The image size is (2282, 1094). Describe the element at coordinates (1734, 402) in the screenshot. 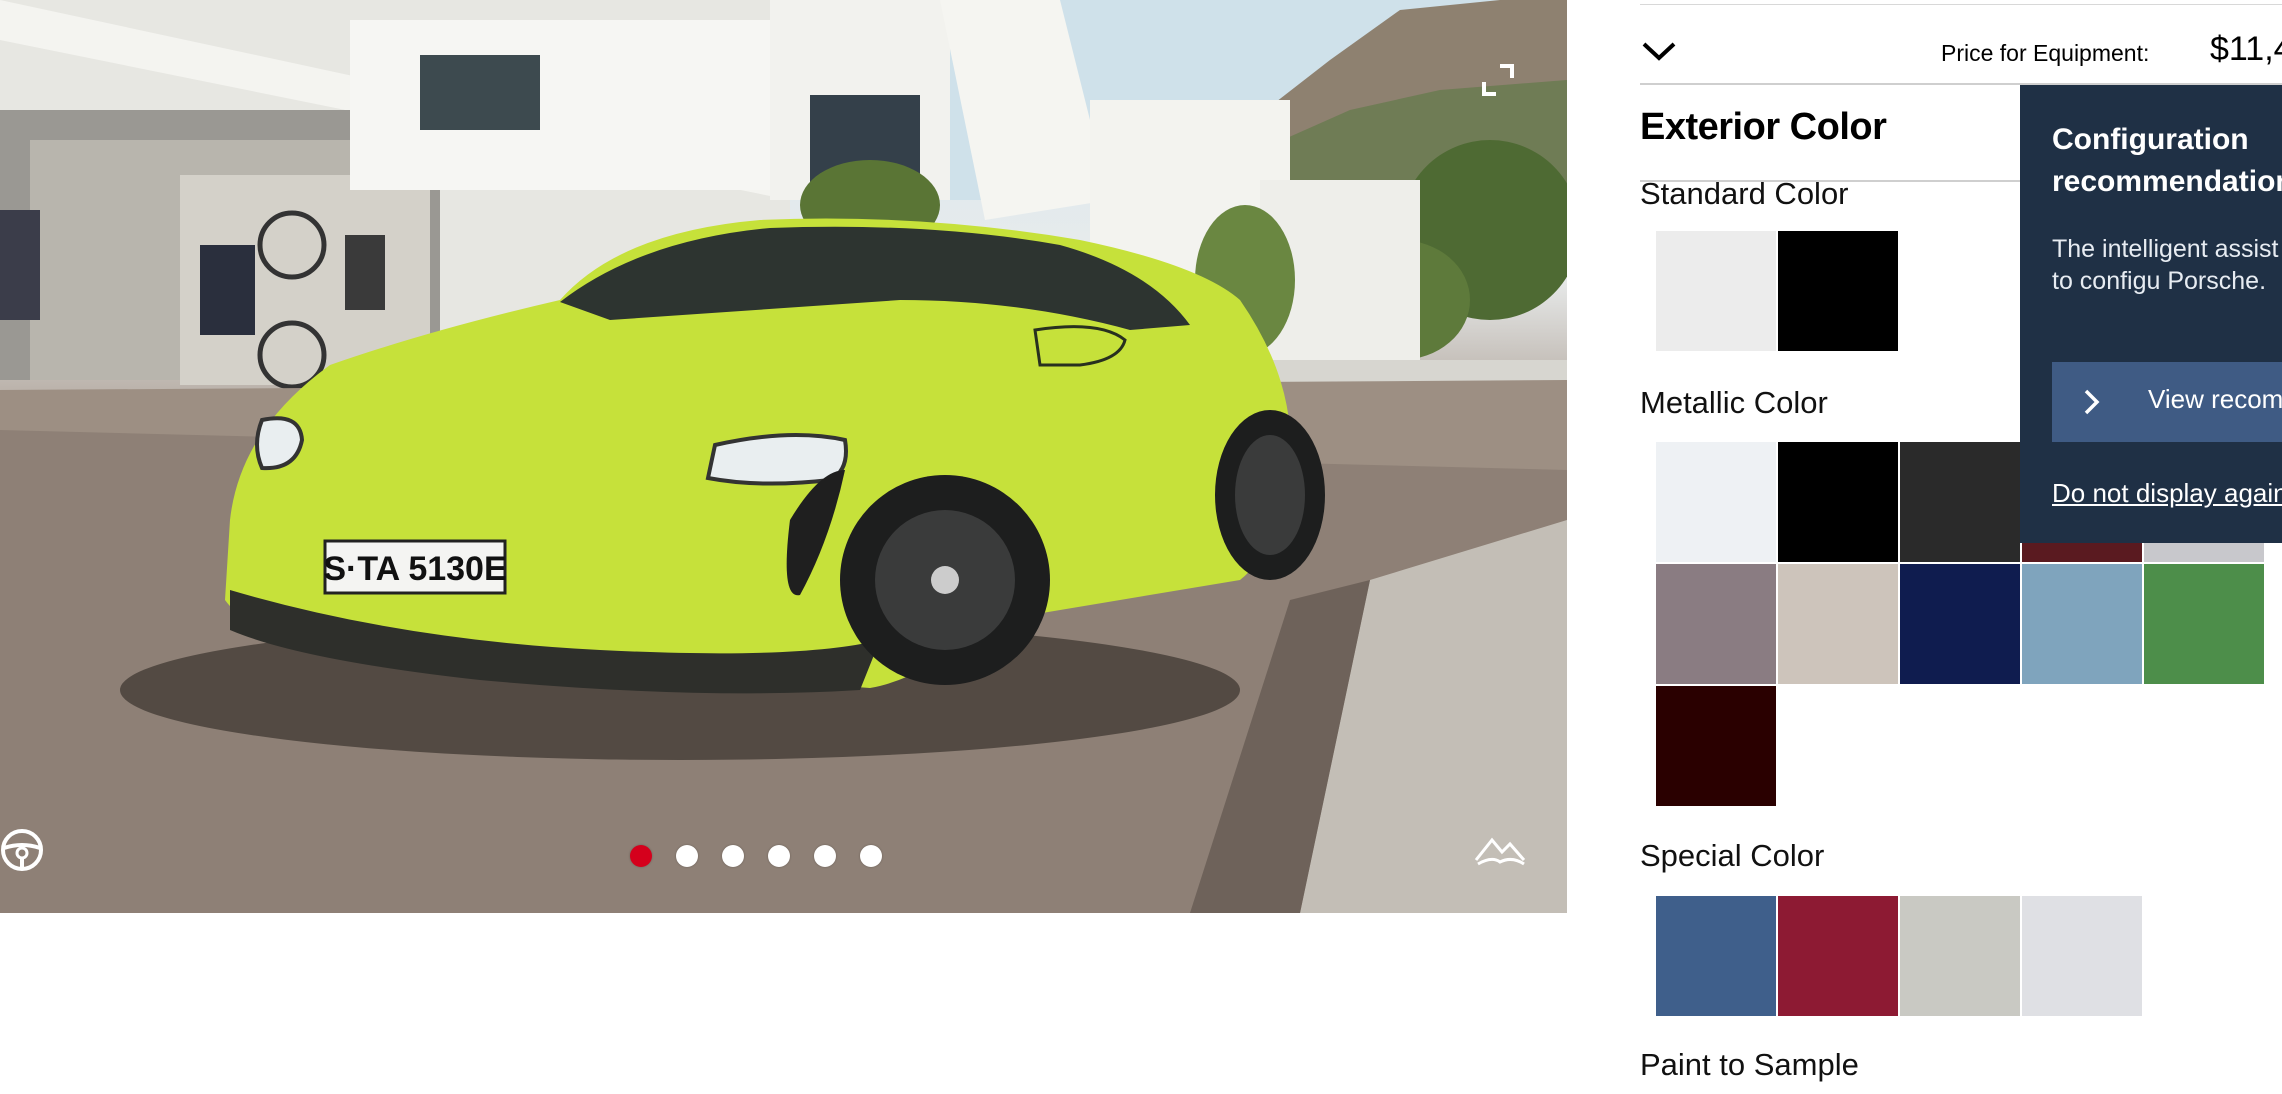

I see `metallic-color-label: Metallic Color` at that location.